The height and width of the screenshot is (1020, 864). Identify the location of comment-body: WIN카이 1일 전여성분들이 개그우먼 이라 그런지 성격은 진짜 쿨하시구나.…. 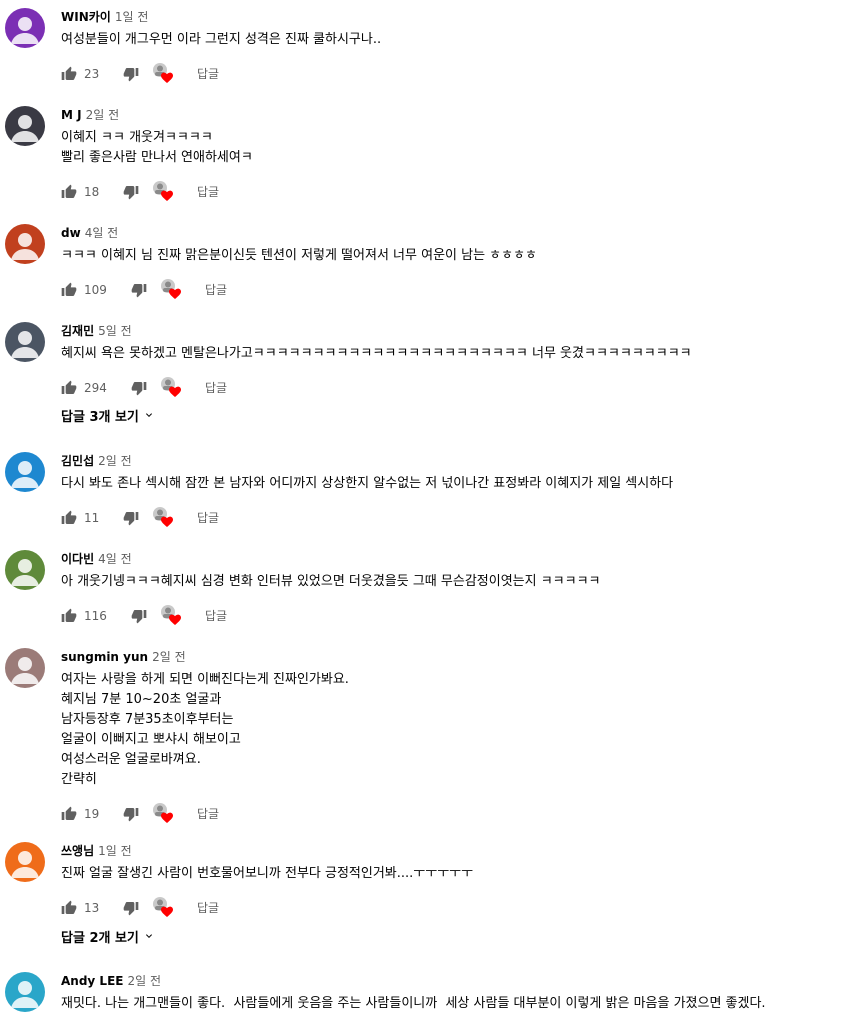
(462, 47).